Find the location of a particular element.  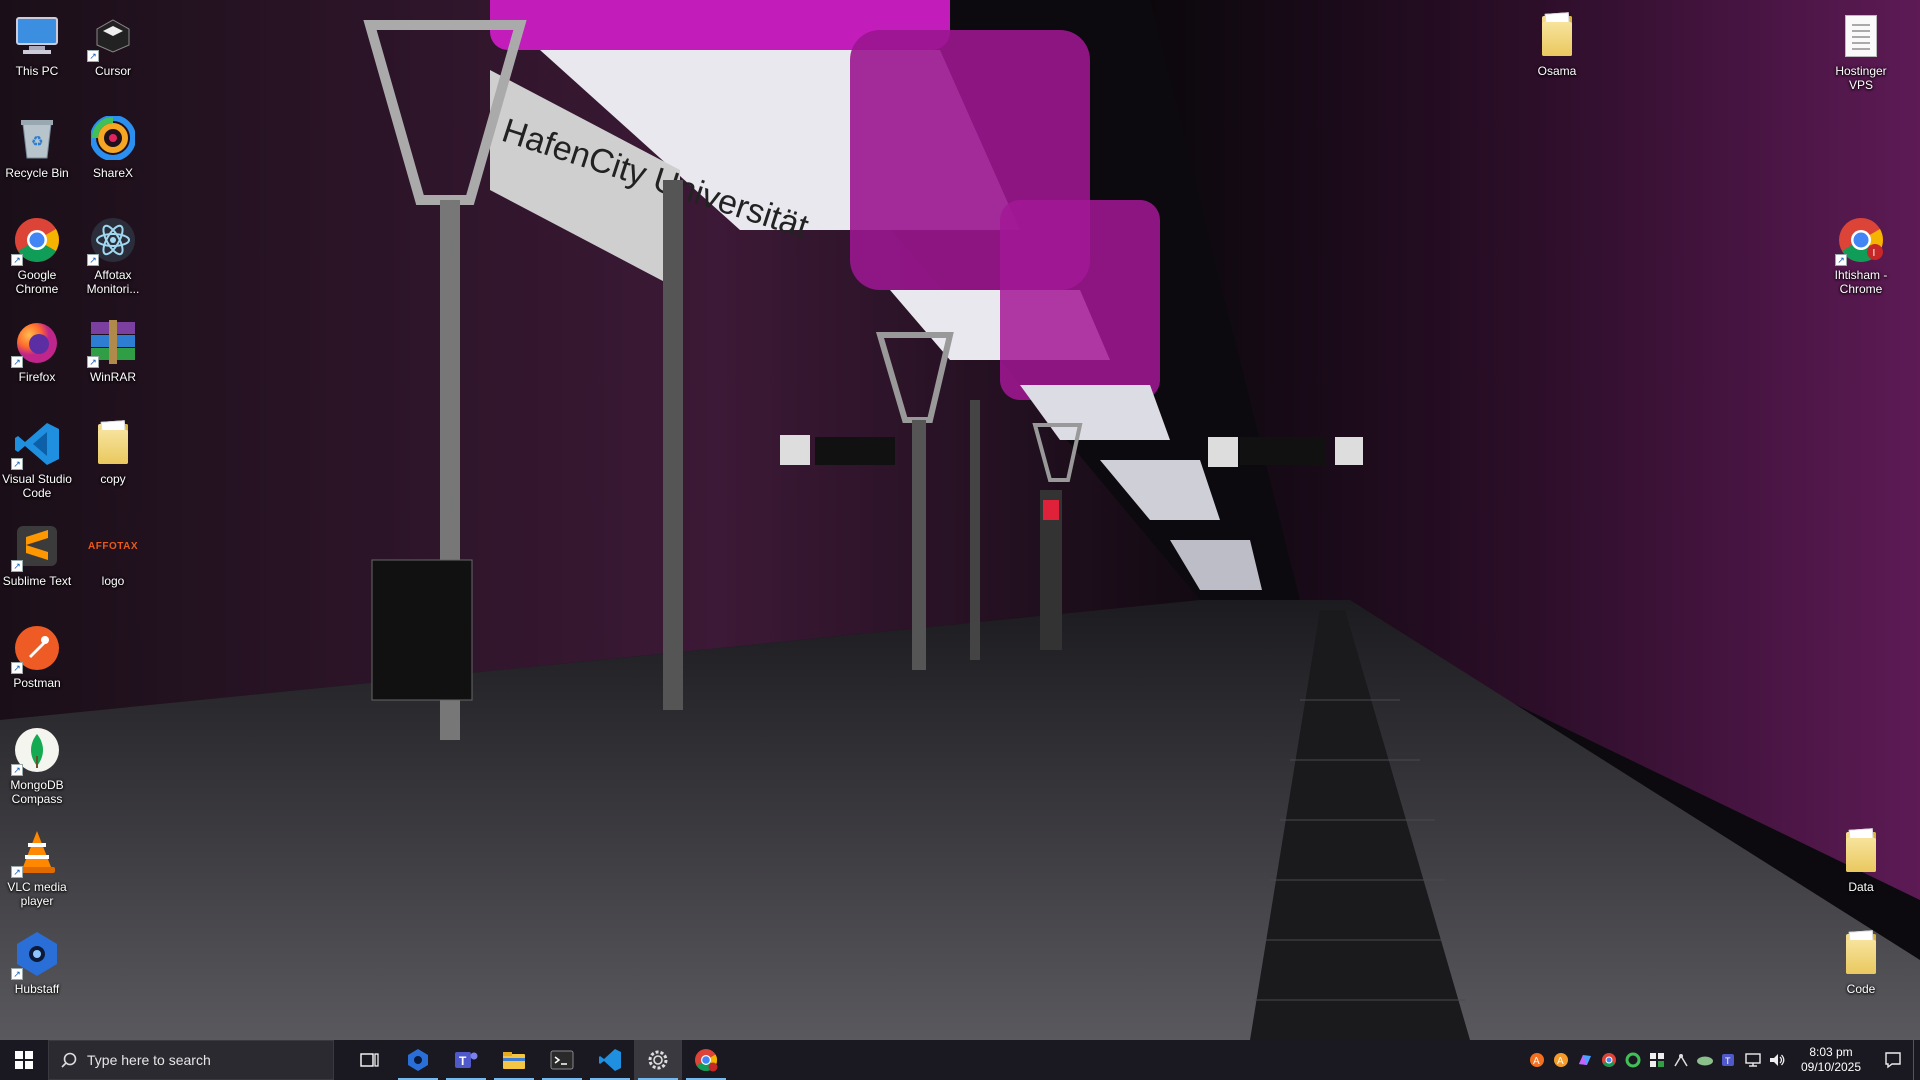

desktop-icon-data: Data is located at coordinates (1861, 865).